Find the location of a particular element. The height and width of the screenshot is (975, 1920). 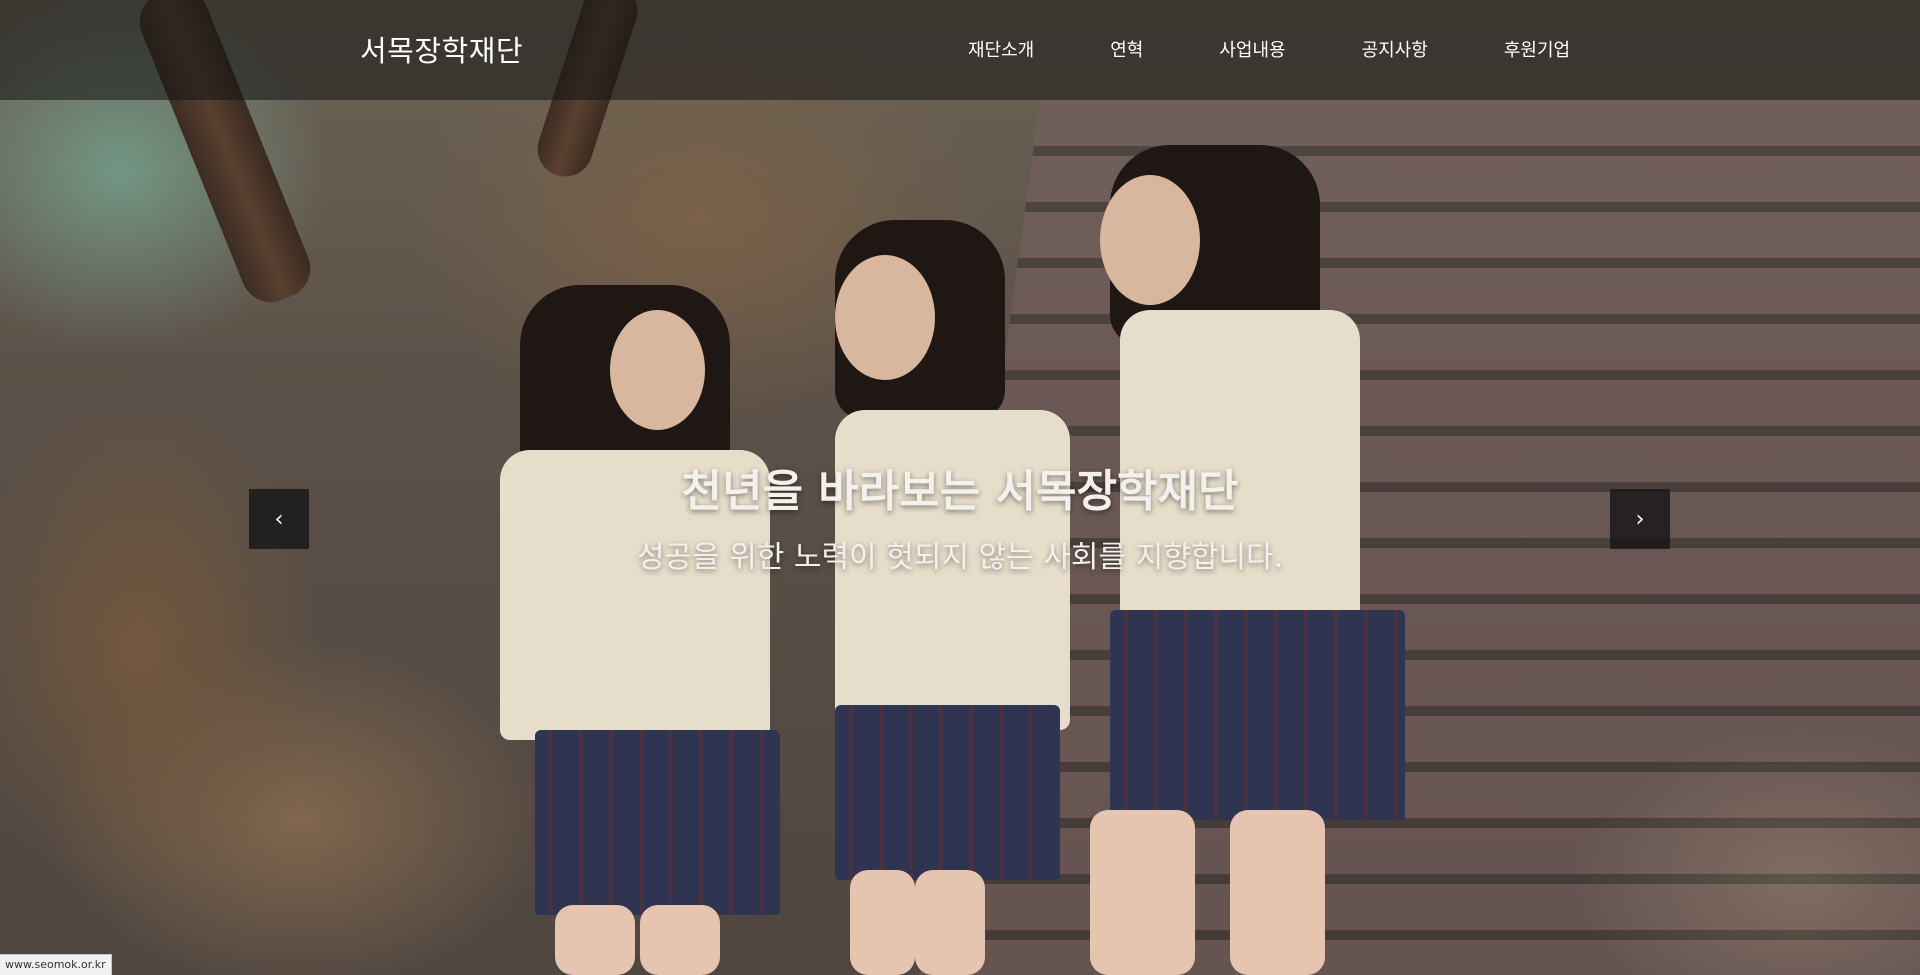

slider-prev-button: ‹ is located at coordinates (279, 519).